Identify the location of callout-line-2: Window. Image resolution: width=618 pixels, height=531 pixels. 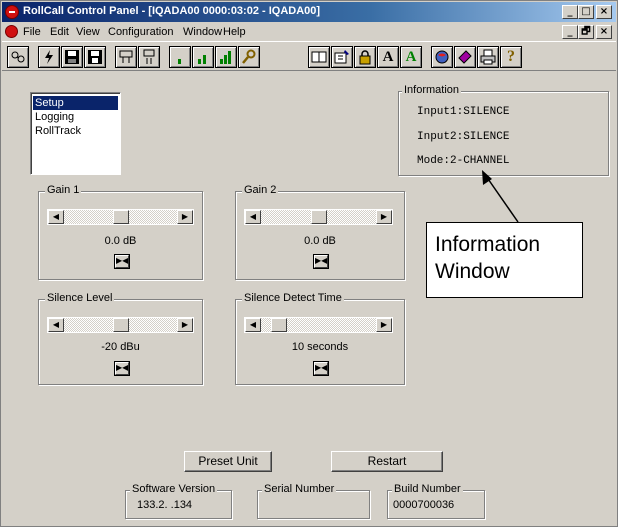
(472, 271).